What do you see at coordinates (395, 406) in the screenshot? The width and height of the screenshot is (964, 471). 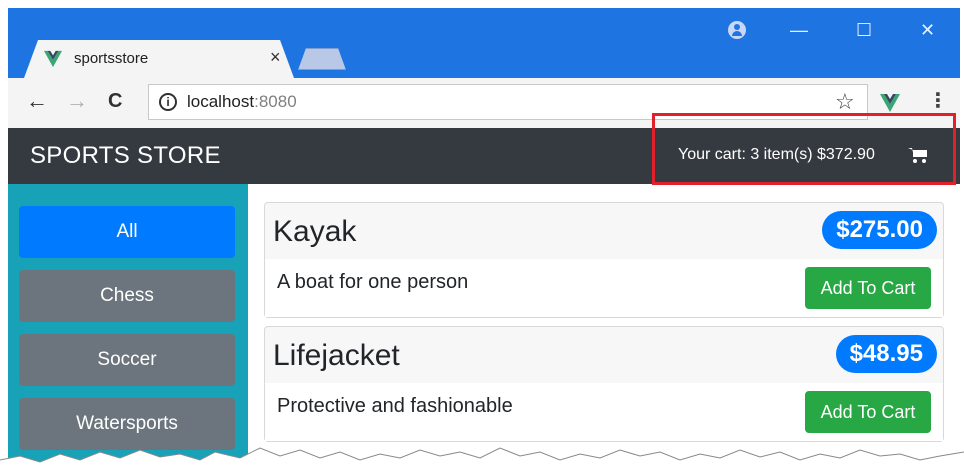 I see `product-description: Protective and fashionable` at bounding box center [395, 406].